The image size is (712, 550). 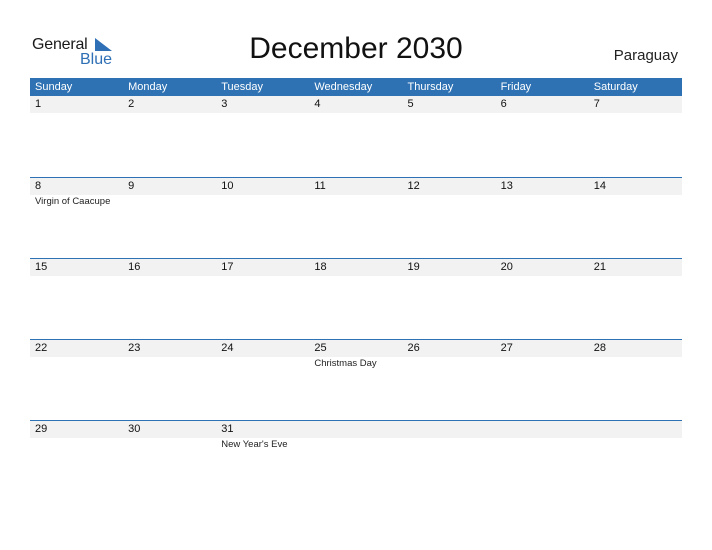 What do you see at coordinates (430, 87) in the screenshot?
I see `weekday-thursday: Thursday` at bounding box center [430, 87].